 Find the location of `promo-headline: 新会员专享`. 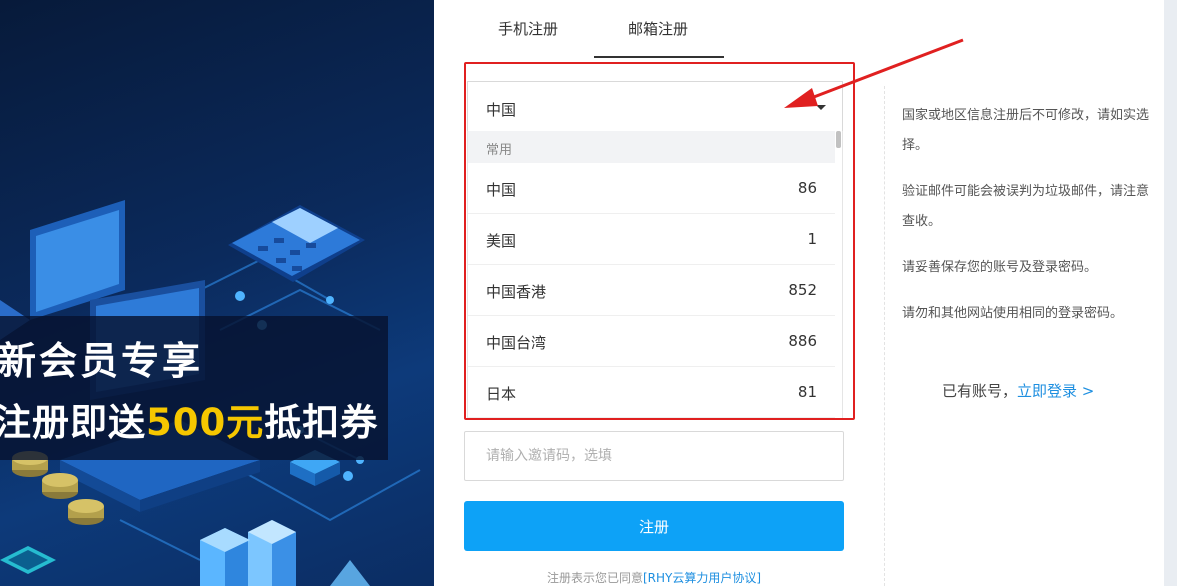

promo-headline: 新会员专享 is located at coordinates (102, 361).